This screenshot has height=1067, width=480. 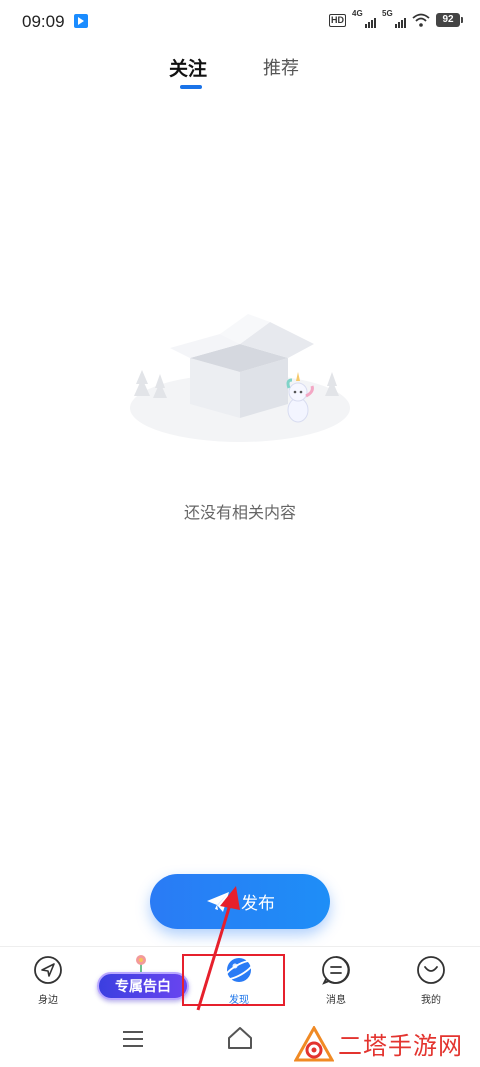 I want to click on nav-item-mine: 我的, so click(x=431, y=980).